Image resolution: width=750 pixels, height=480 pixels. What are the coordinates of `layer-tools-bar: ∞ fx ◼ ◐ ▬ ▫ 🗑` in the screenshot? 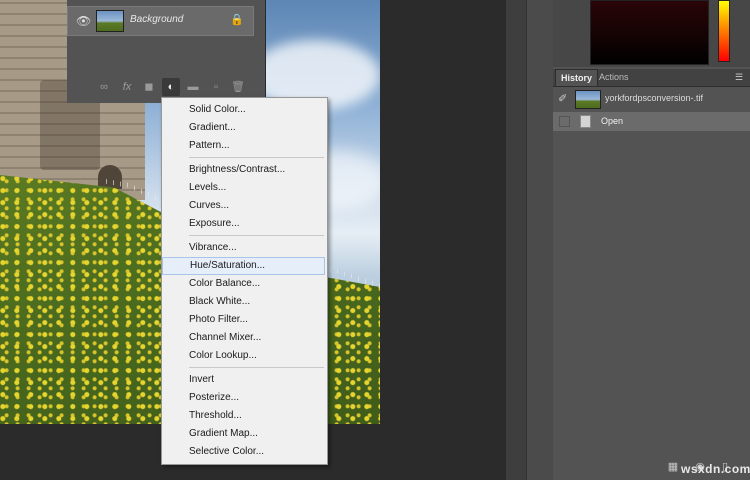 It's located at (166, 88).